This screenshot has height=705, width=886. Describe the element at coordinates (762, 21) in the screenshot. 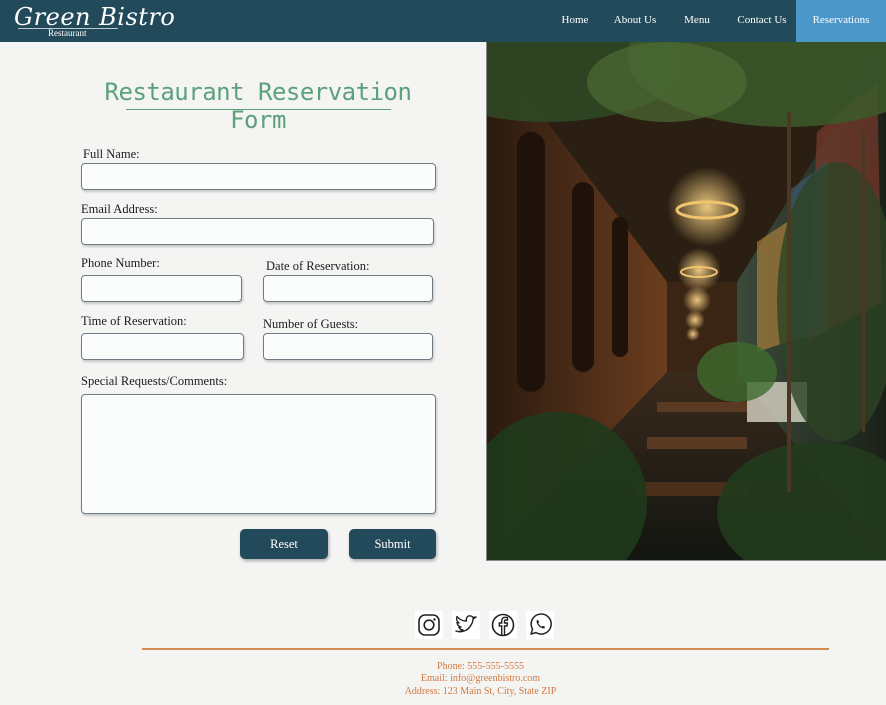

I see `nav-item-contact-us: Contact Us` at that location.